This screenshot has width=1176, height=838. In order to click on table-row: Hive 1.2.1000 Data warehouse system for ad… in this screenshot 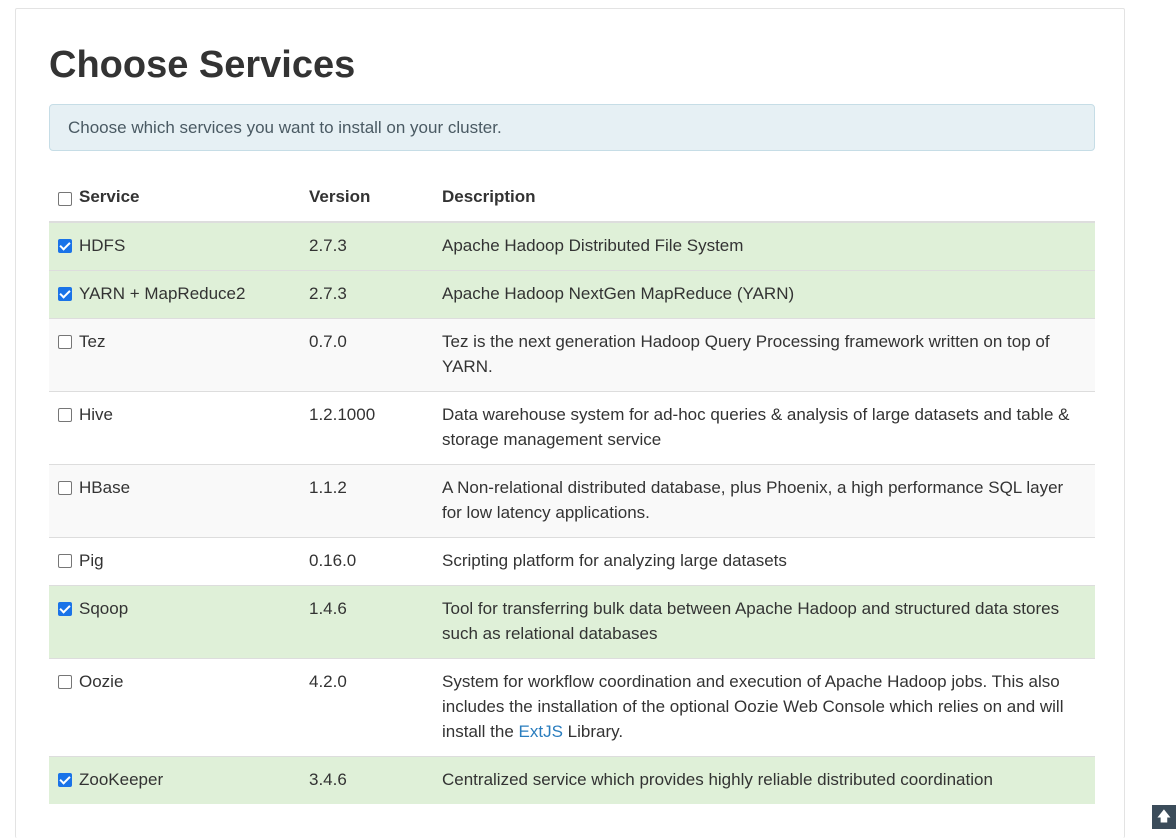, I will do `click(572, 428)`.